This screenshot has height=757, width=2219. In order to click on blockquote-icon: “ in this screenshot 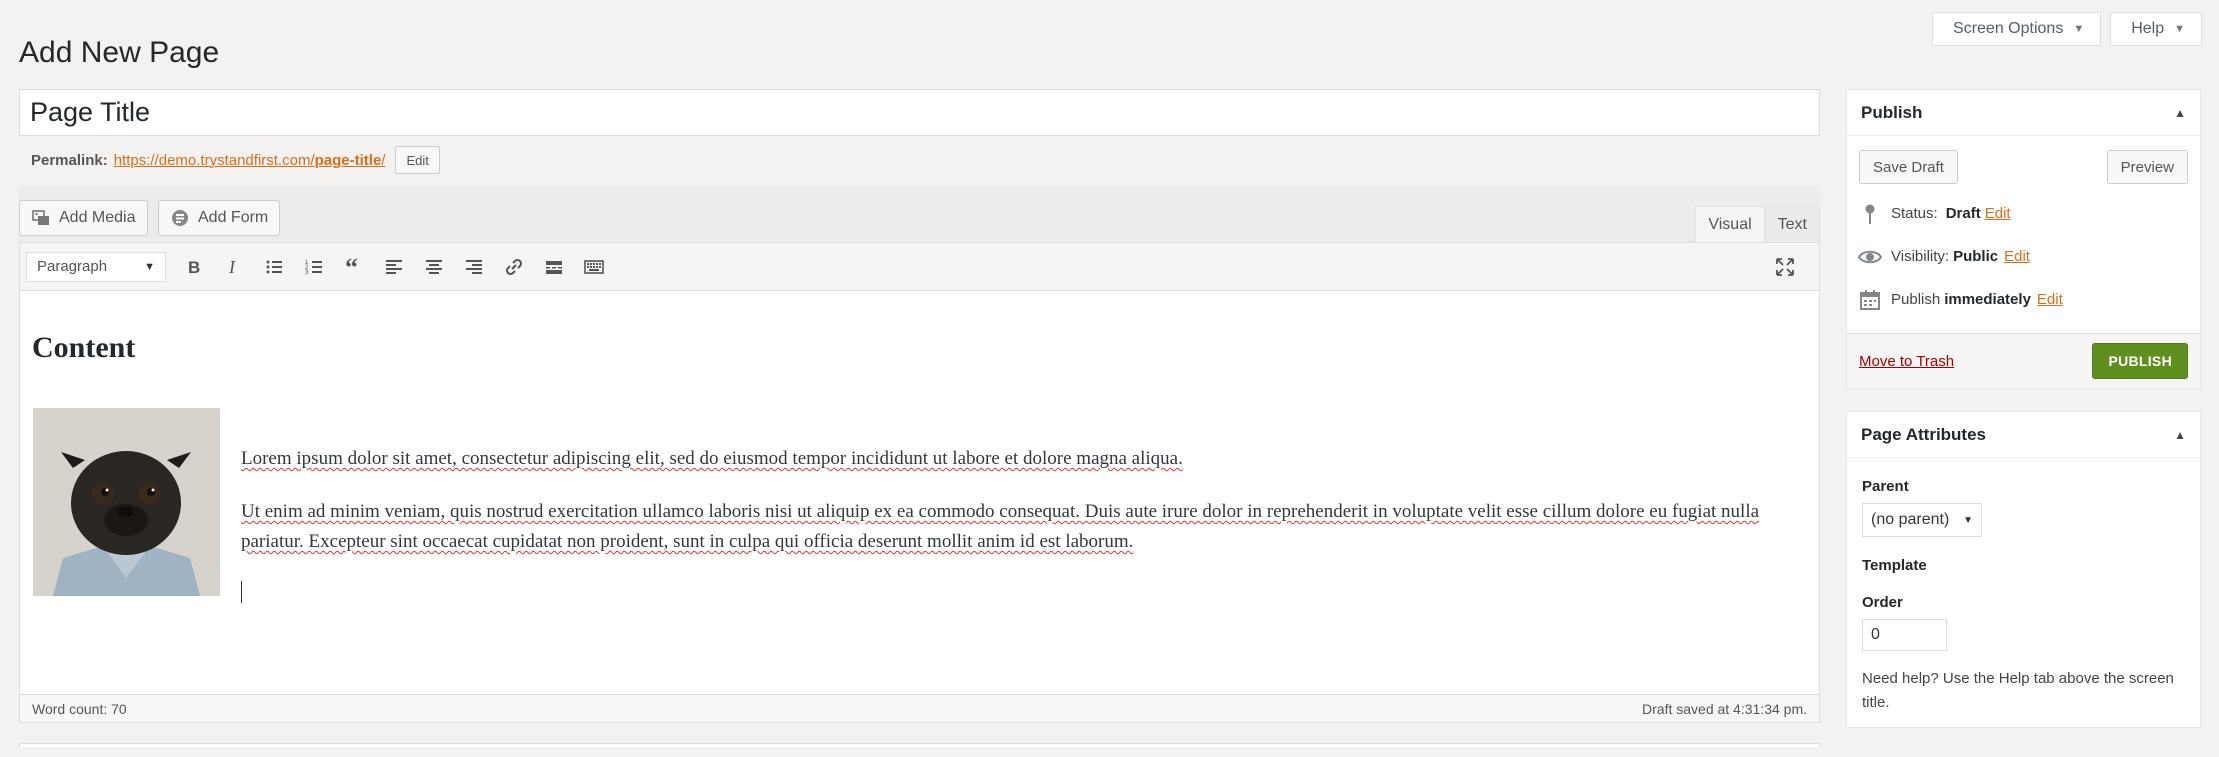, I will do `click(354, 267)`.